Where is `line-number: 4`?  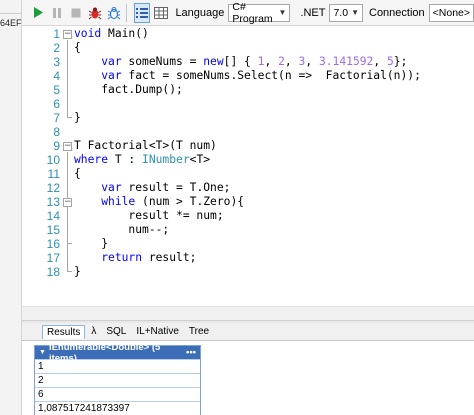
line-number: 4 is located at coordinates (56, 76).